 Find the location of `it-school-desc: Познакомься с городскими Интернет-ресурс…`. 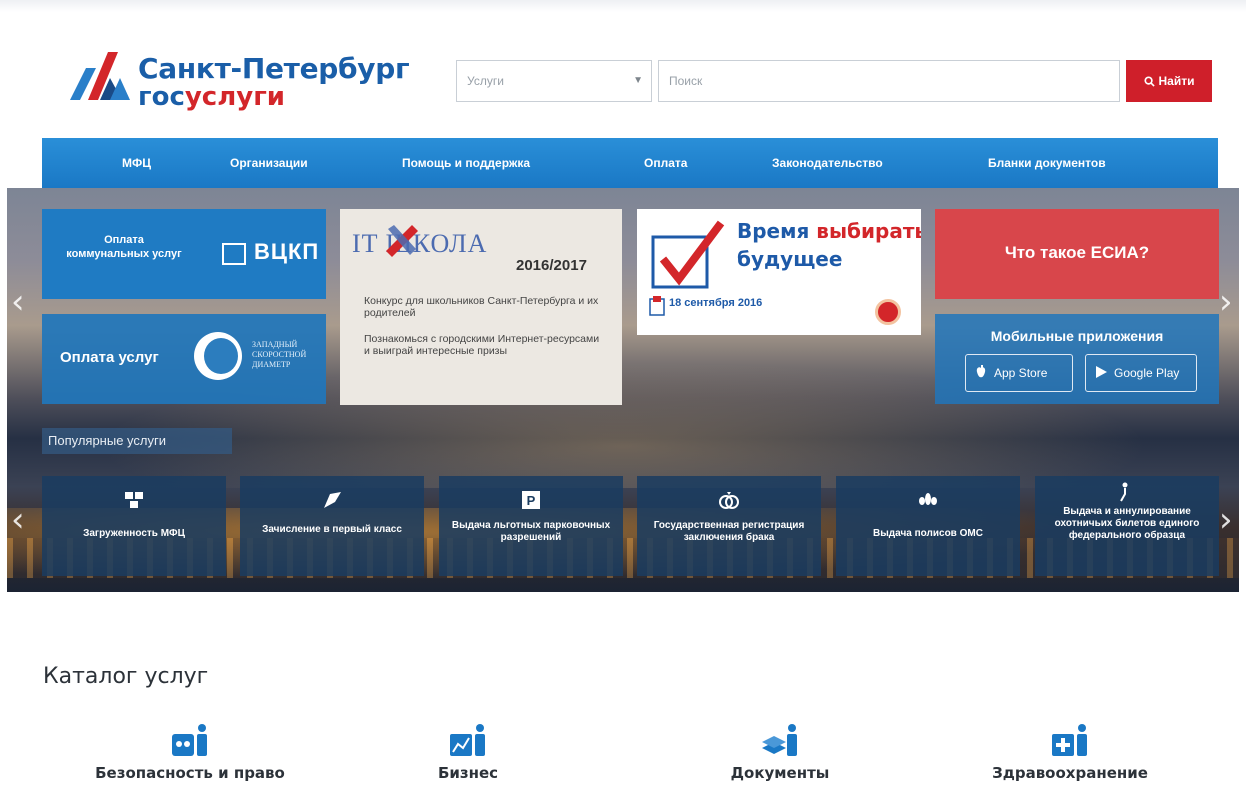

it-school-desc: Познакомься с городскими Интернет-ресурс… is located at coordinates (482, 345).